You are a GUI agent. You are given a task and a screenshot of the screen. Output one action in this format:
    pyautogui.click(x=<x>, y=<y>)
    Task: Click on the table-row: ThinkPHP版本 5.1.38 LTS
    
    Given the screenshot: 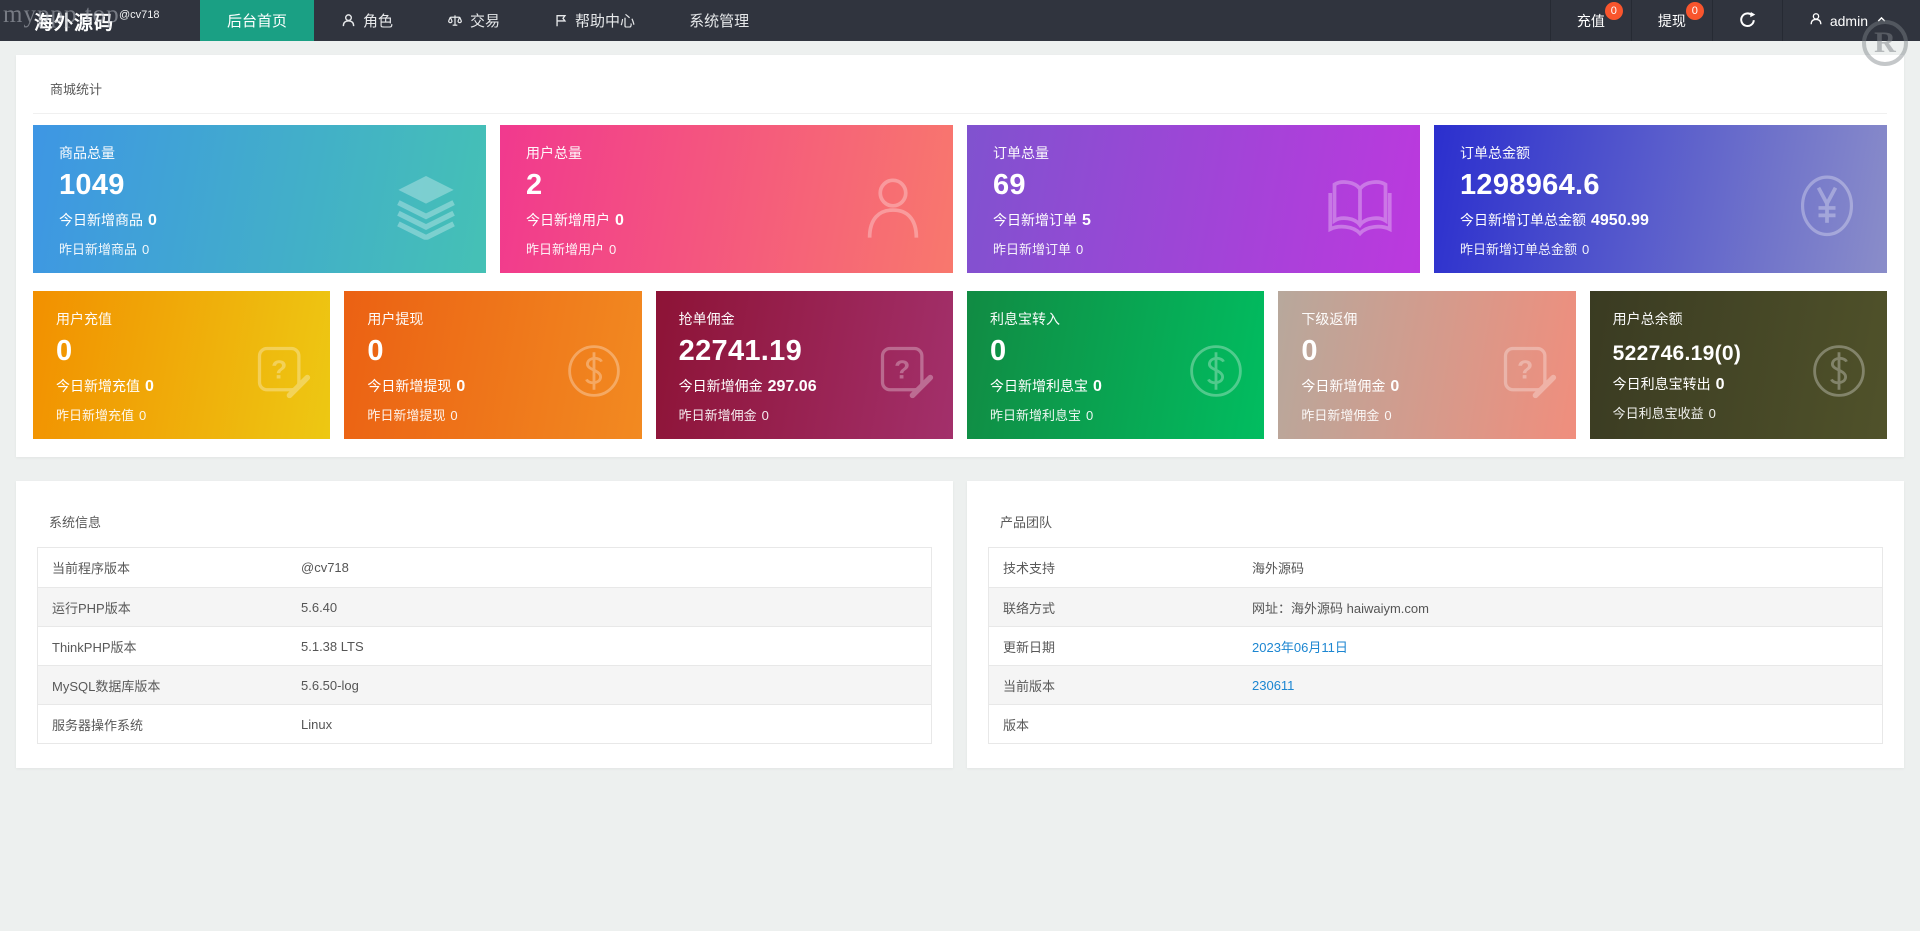 What is the action you would take?
    pyautogui.click(x=484, y=645)
    